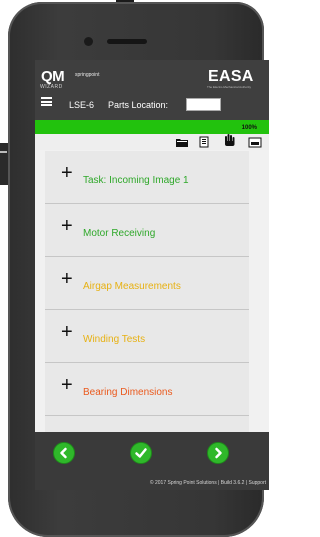 Image resolution: width=320 pixels, height=537 pixels. I want to click on toolbar: 100%, so click(152, 135).